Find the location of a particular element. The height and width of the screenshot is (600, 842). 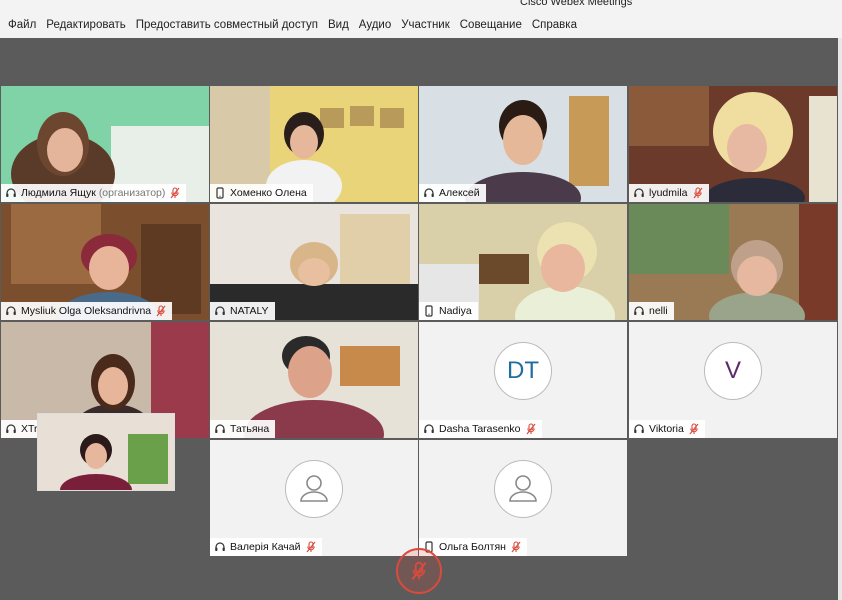

participant-name: Ольга Болтян is located at coordinates (472, 547).